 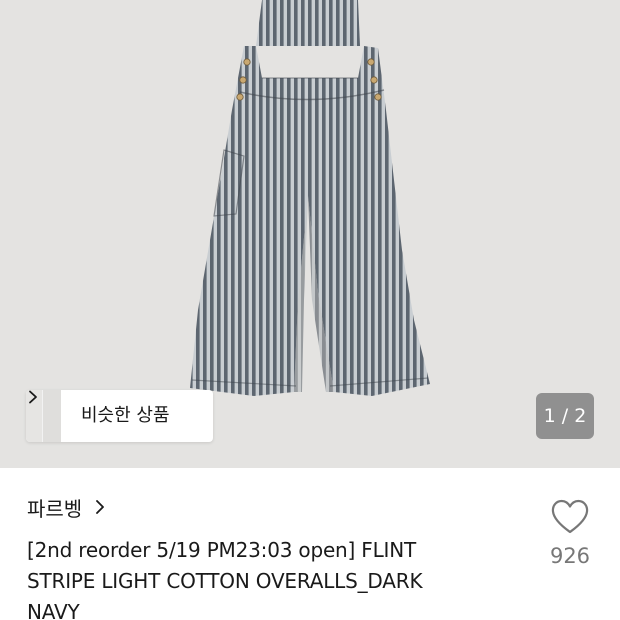 What do you see at coordinates (222, 550) in the screenshot?
I see `product-title-line: [2nd reorder 5/19 PM23:03 open] FLINT` at bounding box center [222, 550].